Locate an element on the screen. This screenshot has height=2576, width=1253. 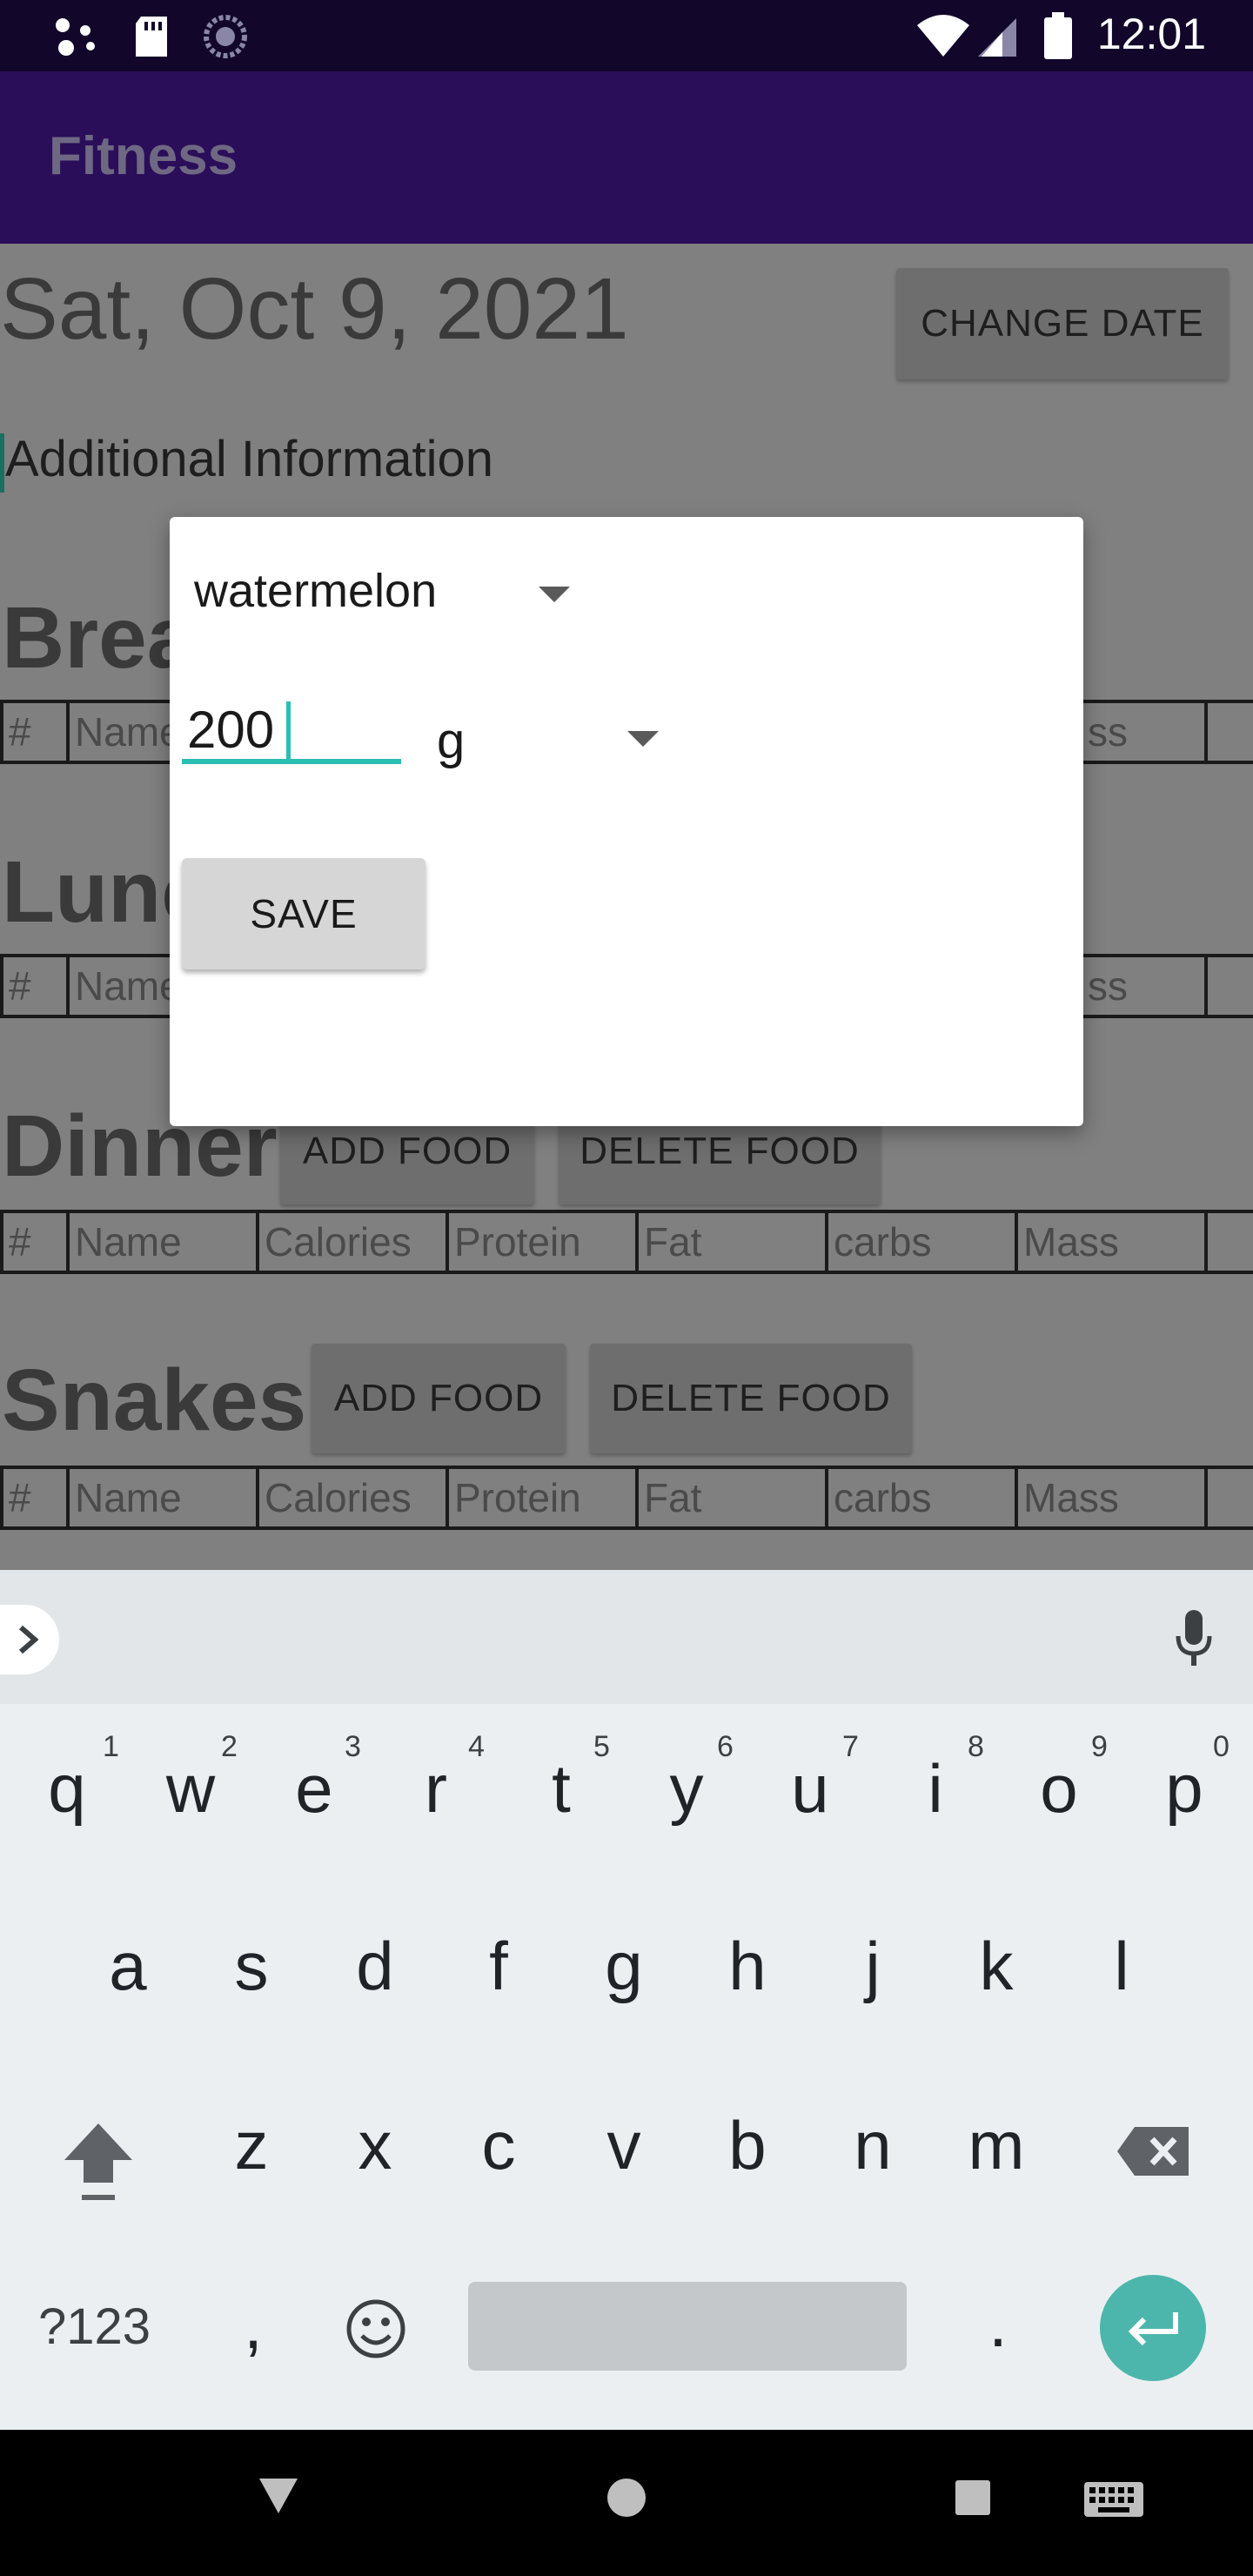
section-title-snakes: Snakes is located at coordinates (154, 1401).